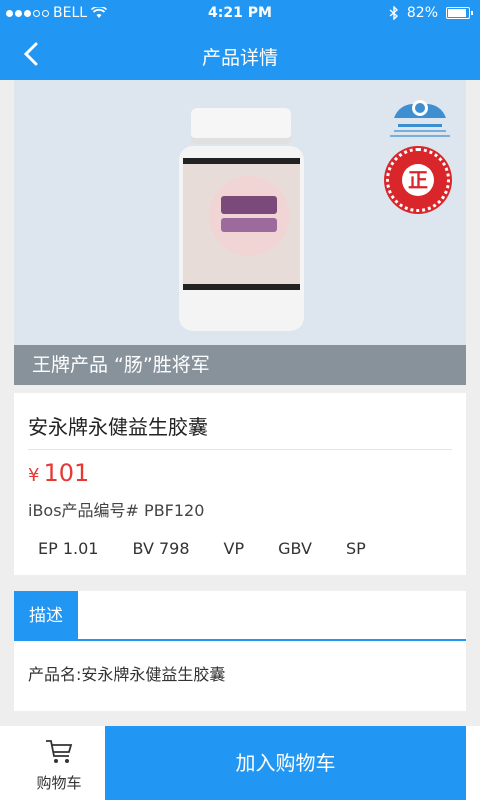 The image size is (480, 800). I want to click on stat-sp: SP, so click(355, 548).